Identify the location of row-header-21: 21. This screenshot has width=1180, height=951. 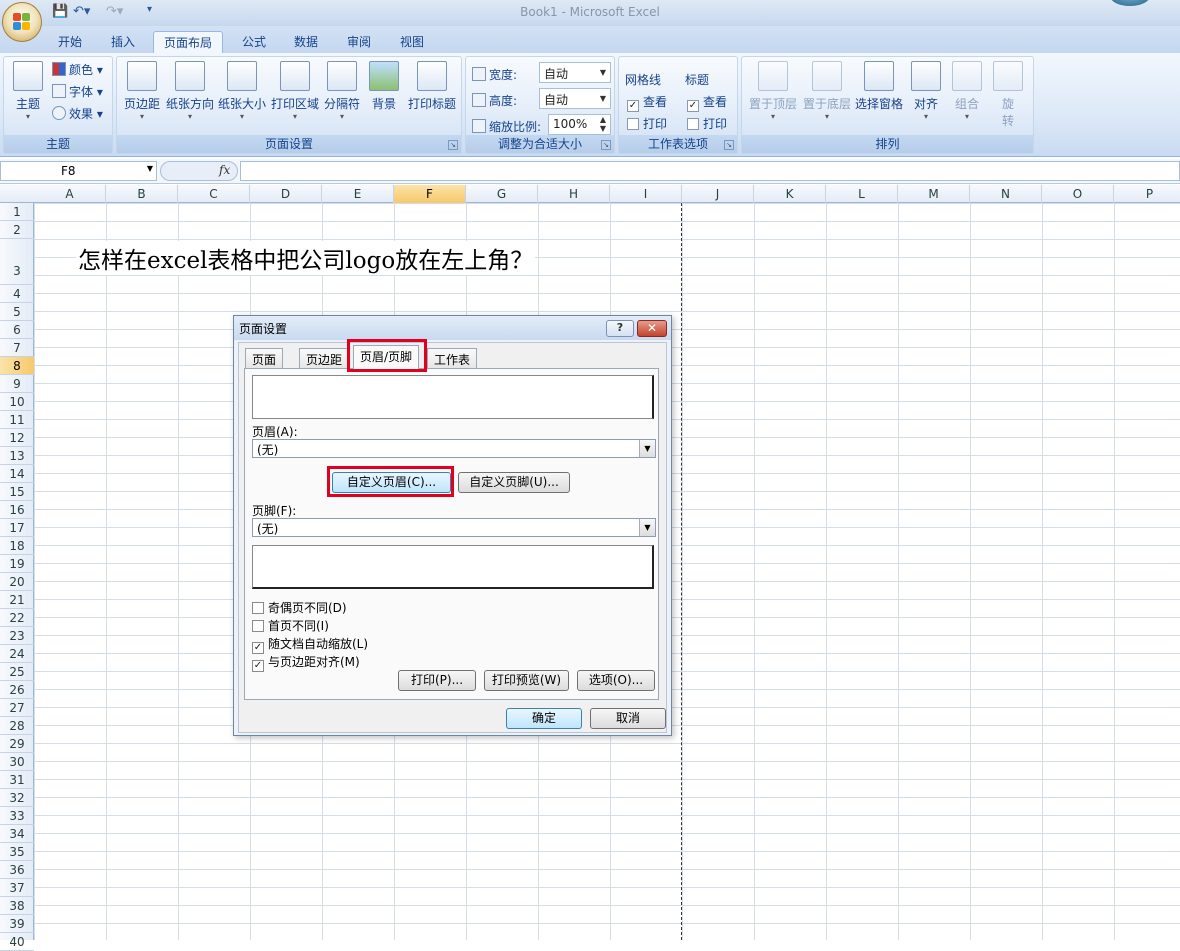
(17, 600).